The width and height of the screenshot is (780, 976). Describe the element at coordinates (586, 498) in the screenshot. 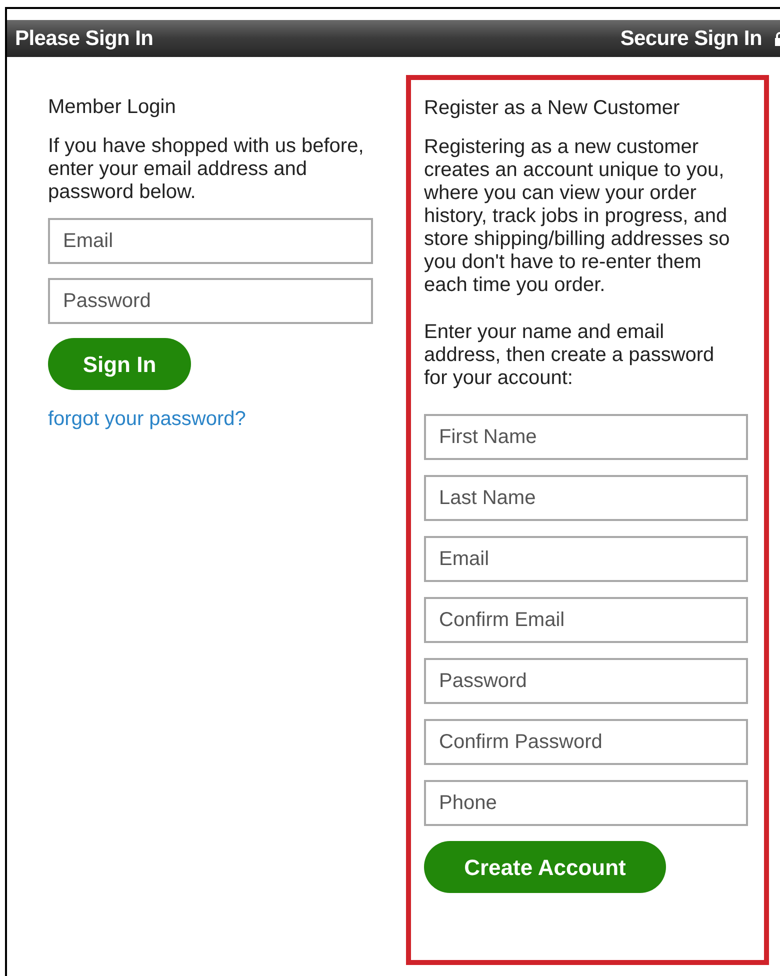

I see `input-field: Last Name` at that location.